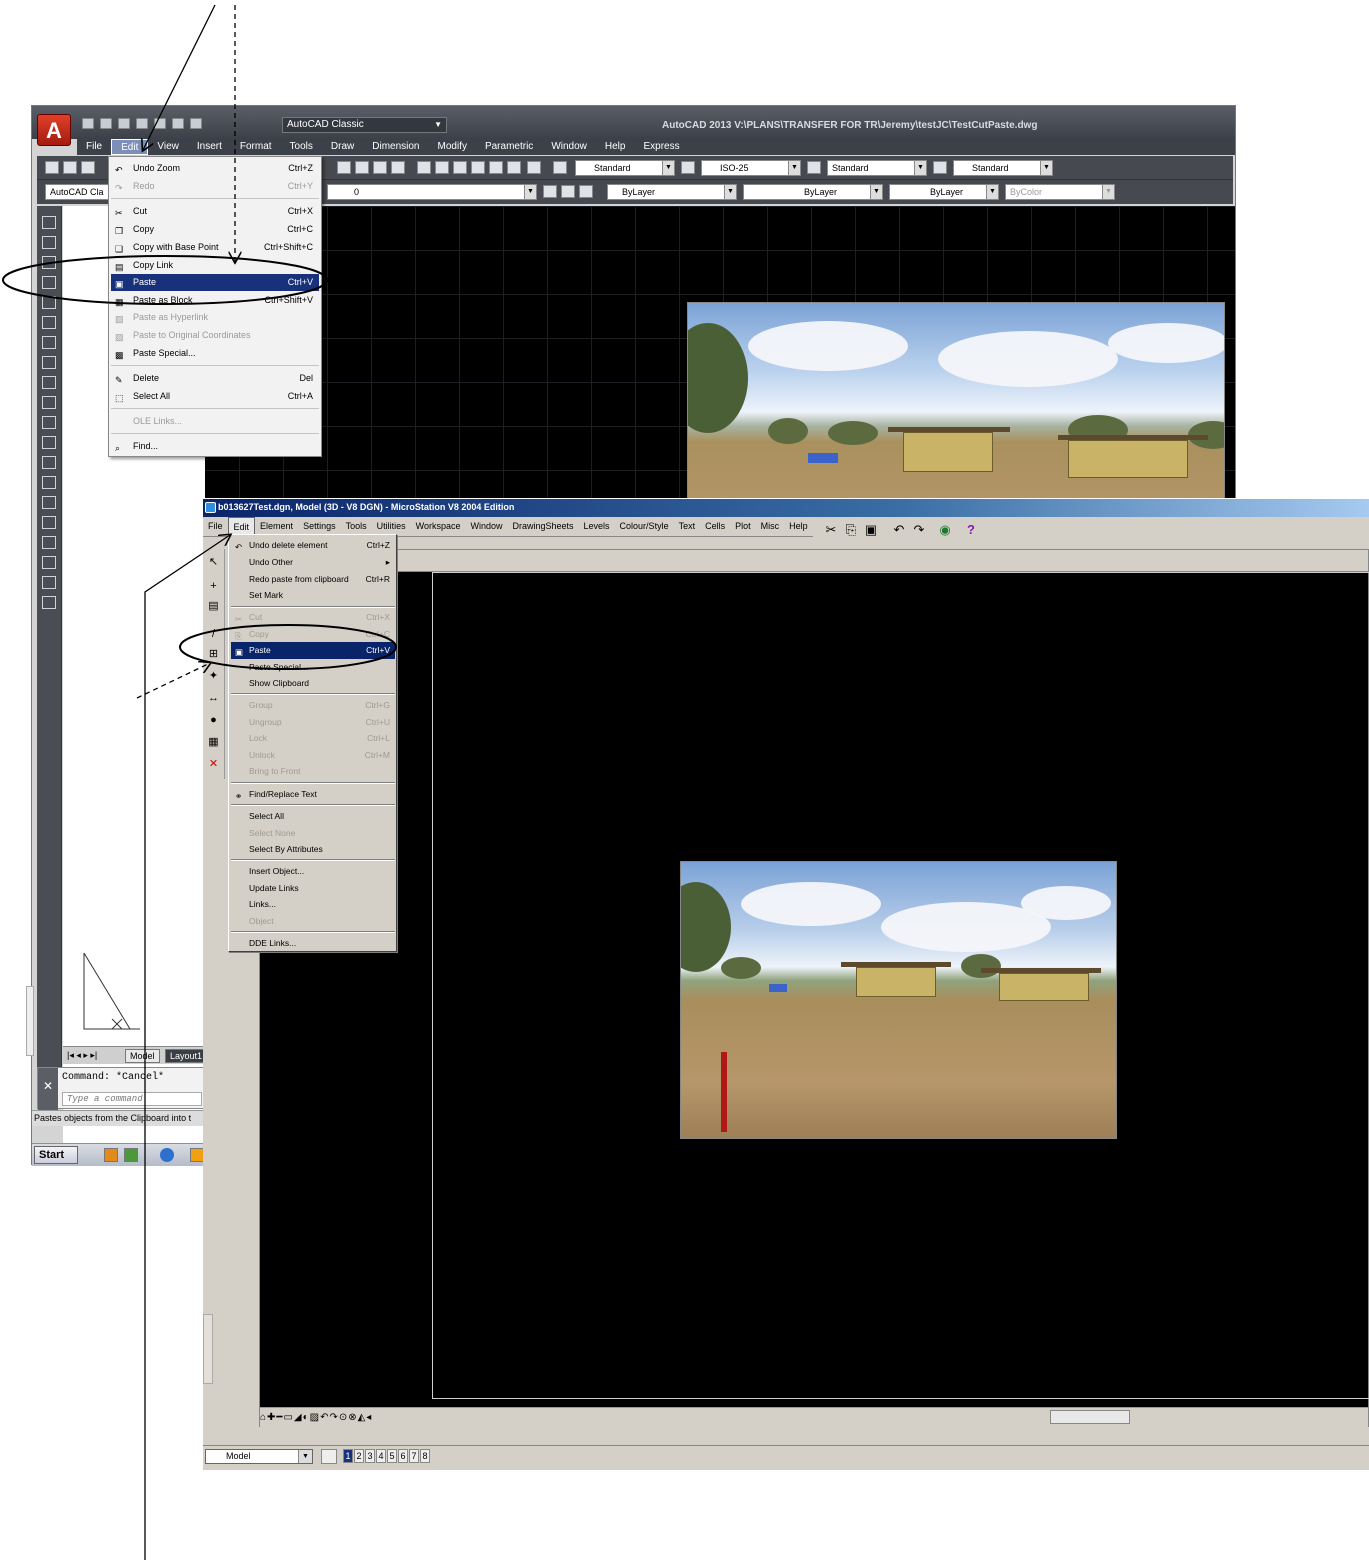 The width and height of the screenshot is (1369, 1560). Describe the element at coordinates (851, 530) in the screenshot. I see `copy-icon: ⎘` at that location.